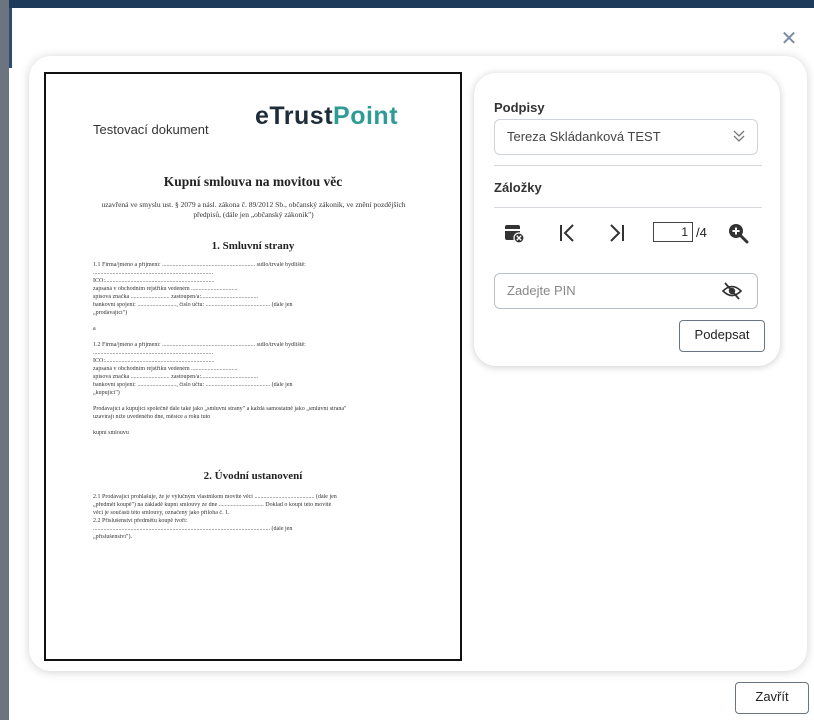  What do you see at coordinates (519, 107) in the screenshot?
I see `signatures-label: Podpisy` at bounding box center [519, 107].